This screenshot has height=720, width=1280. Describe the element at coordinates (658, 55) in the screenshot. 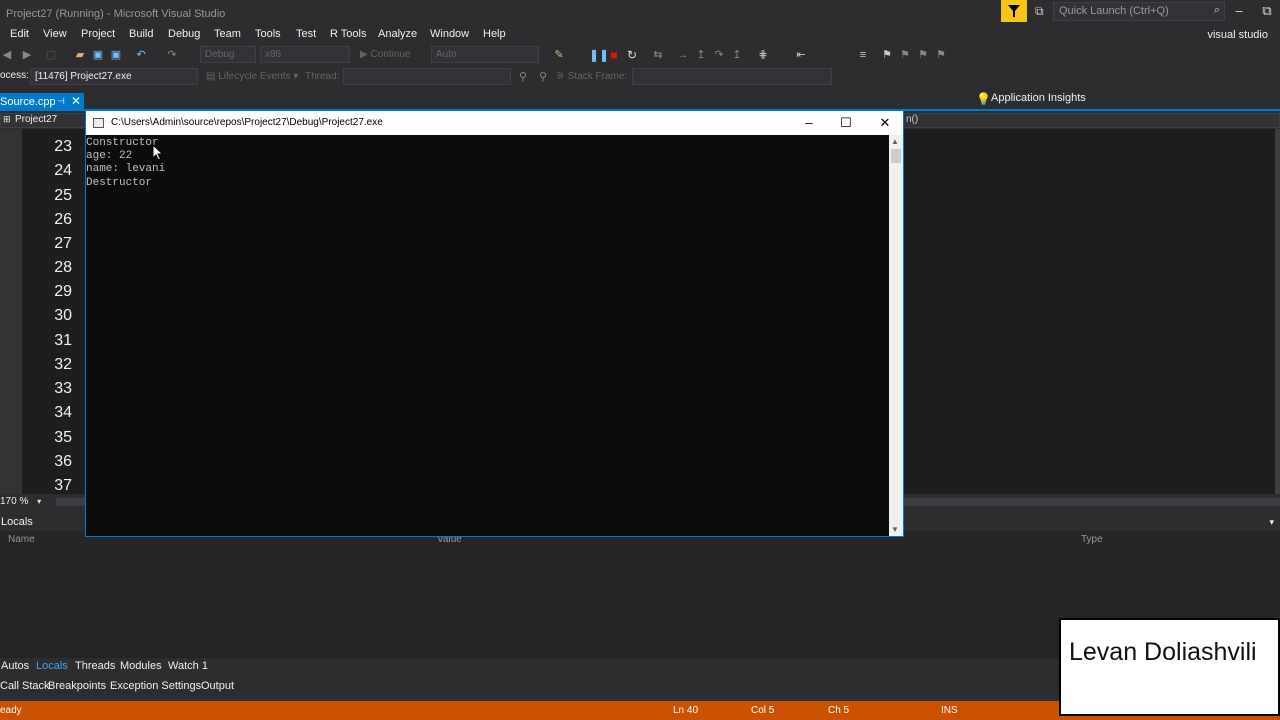

I see `show-next-statement-icon: ⇆` at that location.